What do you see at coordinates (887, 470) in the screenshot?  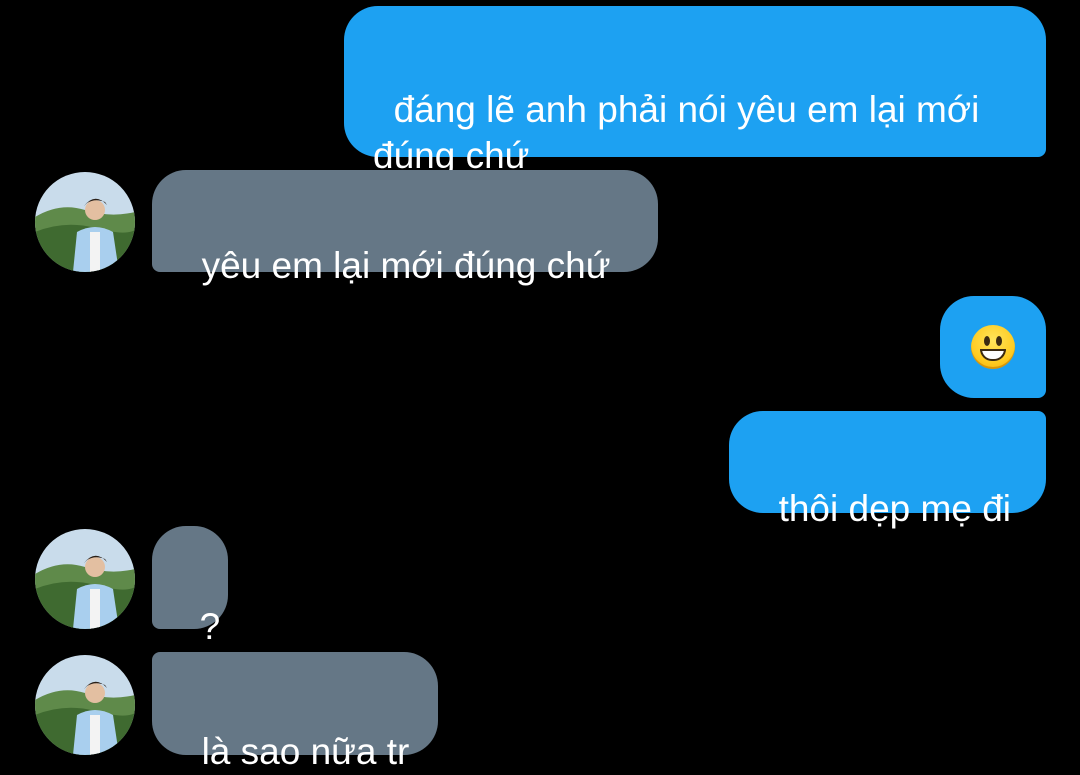 I see `message-bubble-outgoing: thôi dẹp mẹ đi` at bounding box center [887, 470].